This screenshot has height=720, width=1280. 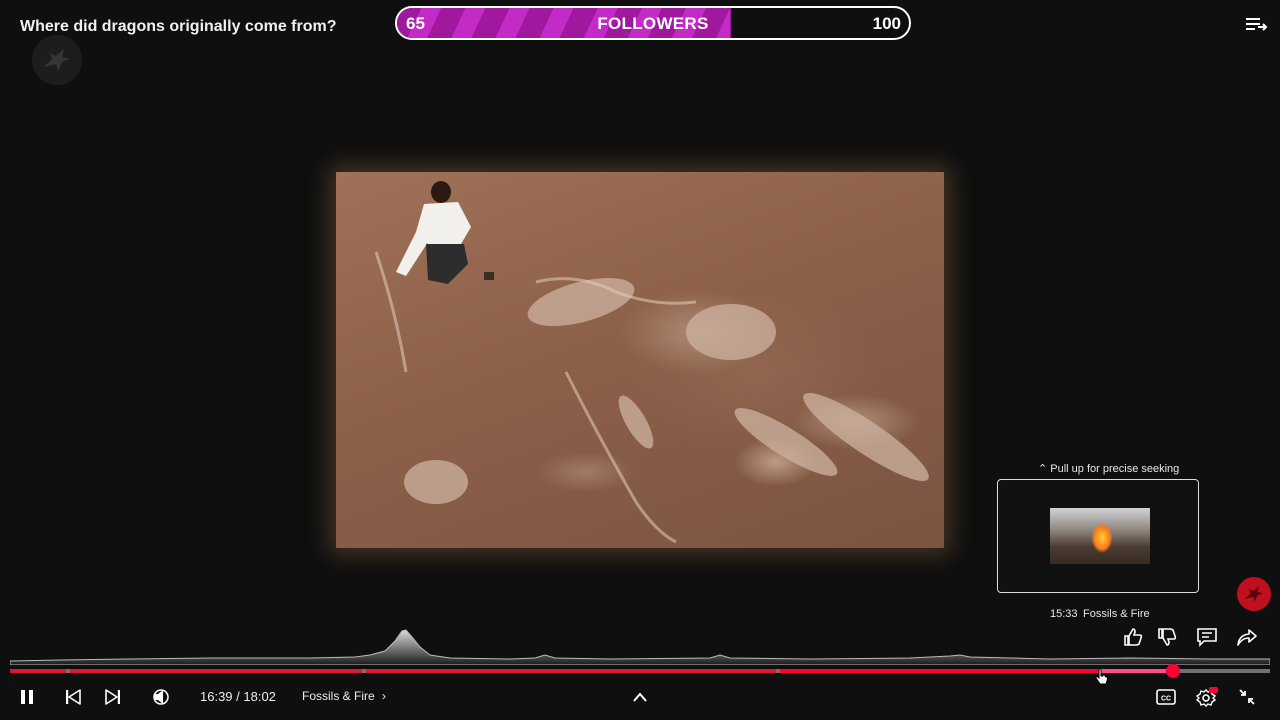 I want to click on most-replayed-heatmap, so click(x=640, y=647).